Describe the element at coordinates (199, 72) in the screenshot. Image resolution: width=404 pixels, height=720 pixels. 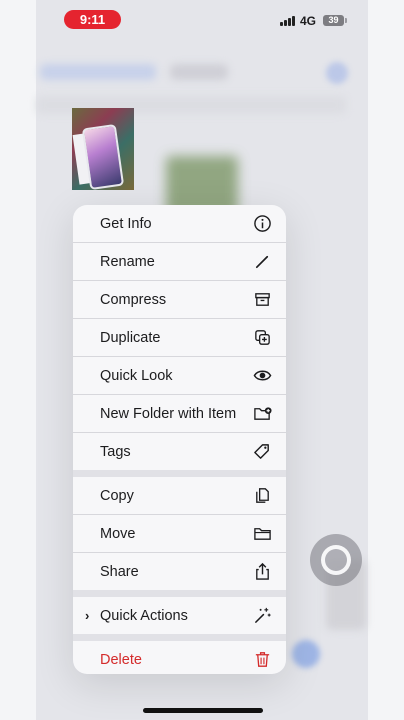
I see `blurred-title` at that location.